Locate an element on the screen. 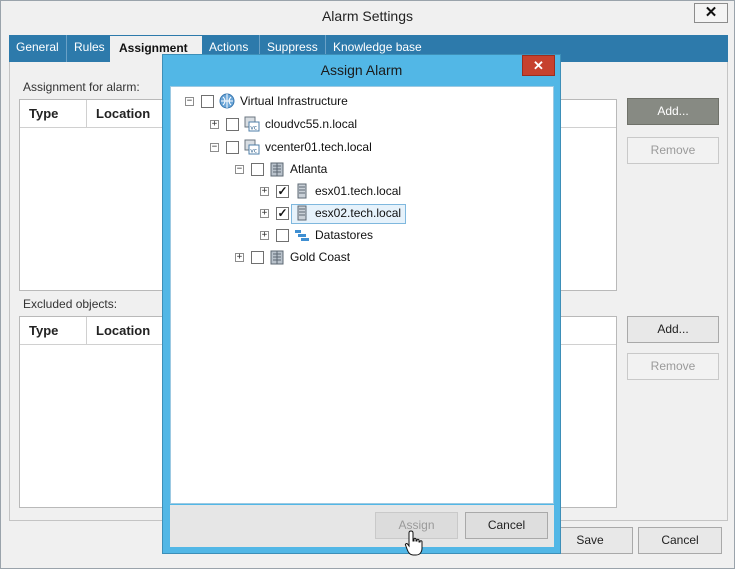 The height and width of the screenshot is (569, 735). excluded-section-label: Excluded objects: is located at coordinates (70, 304).